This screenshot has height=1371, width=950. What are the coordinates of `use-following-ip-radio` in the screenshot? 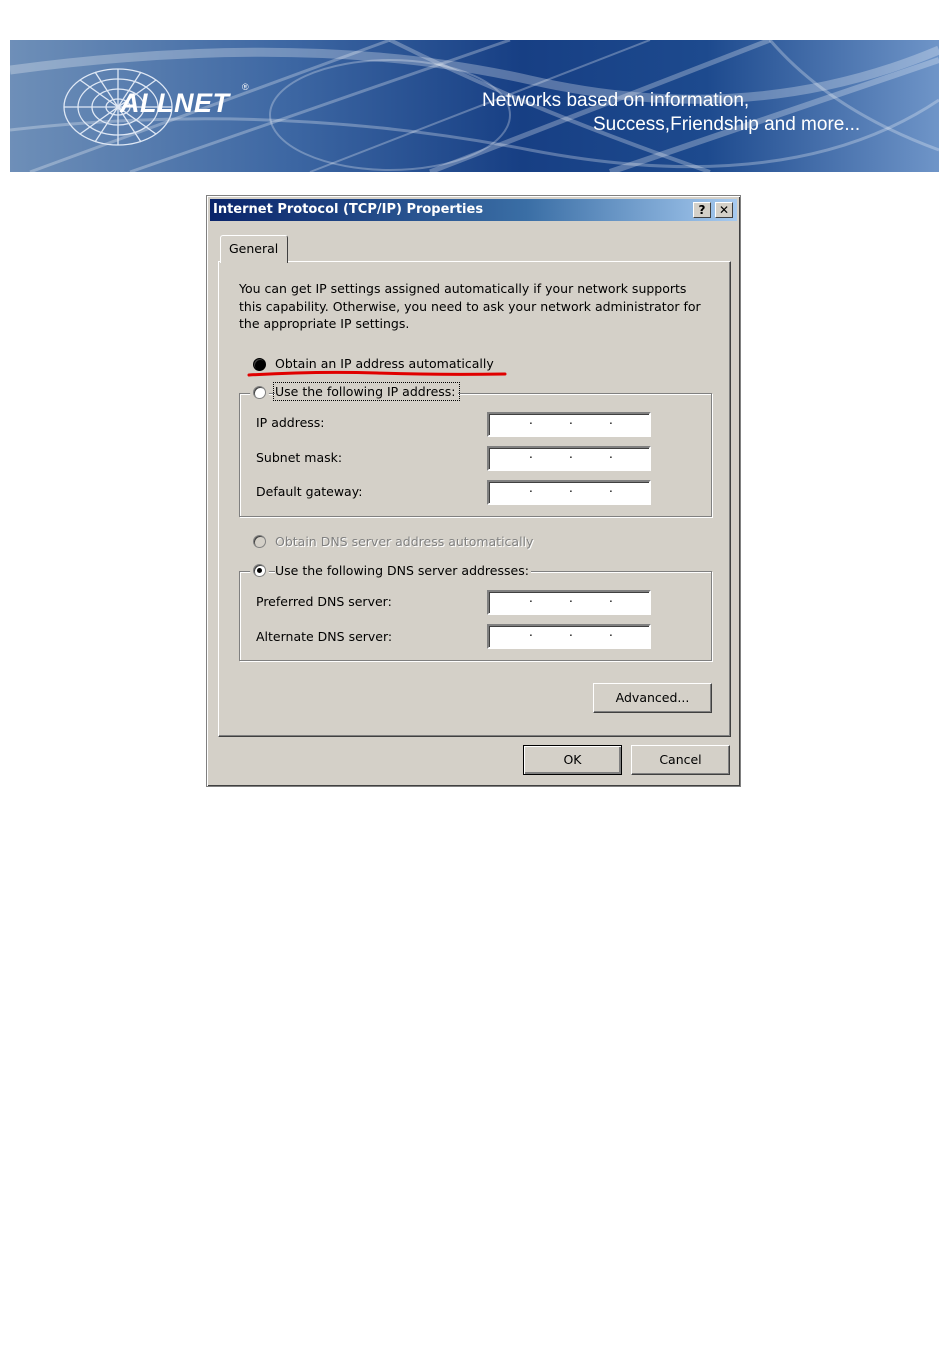 It's located at (259, 392).